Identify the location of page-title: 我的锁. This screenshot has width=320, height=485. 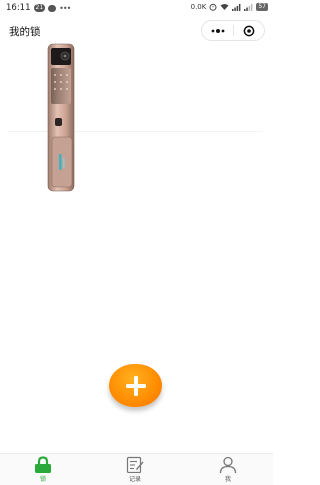
(25, 32).